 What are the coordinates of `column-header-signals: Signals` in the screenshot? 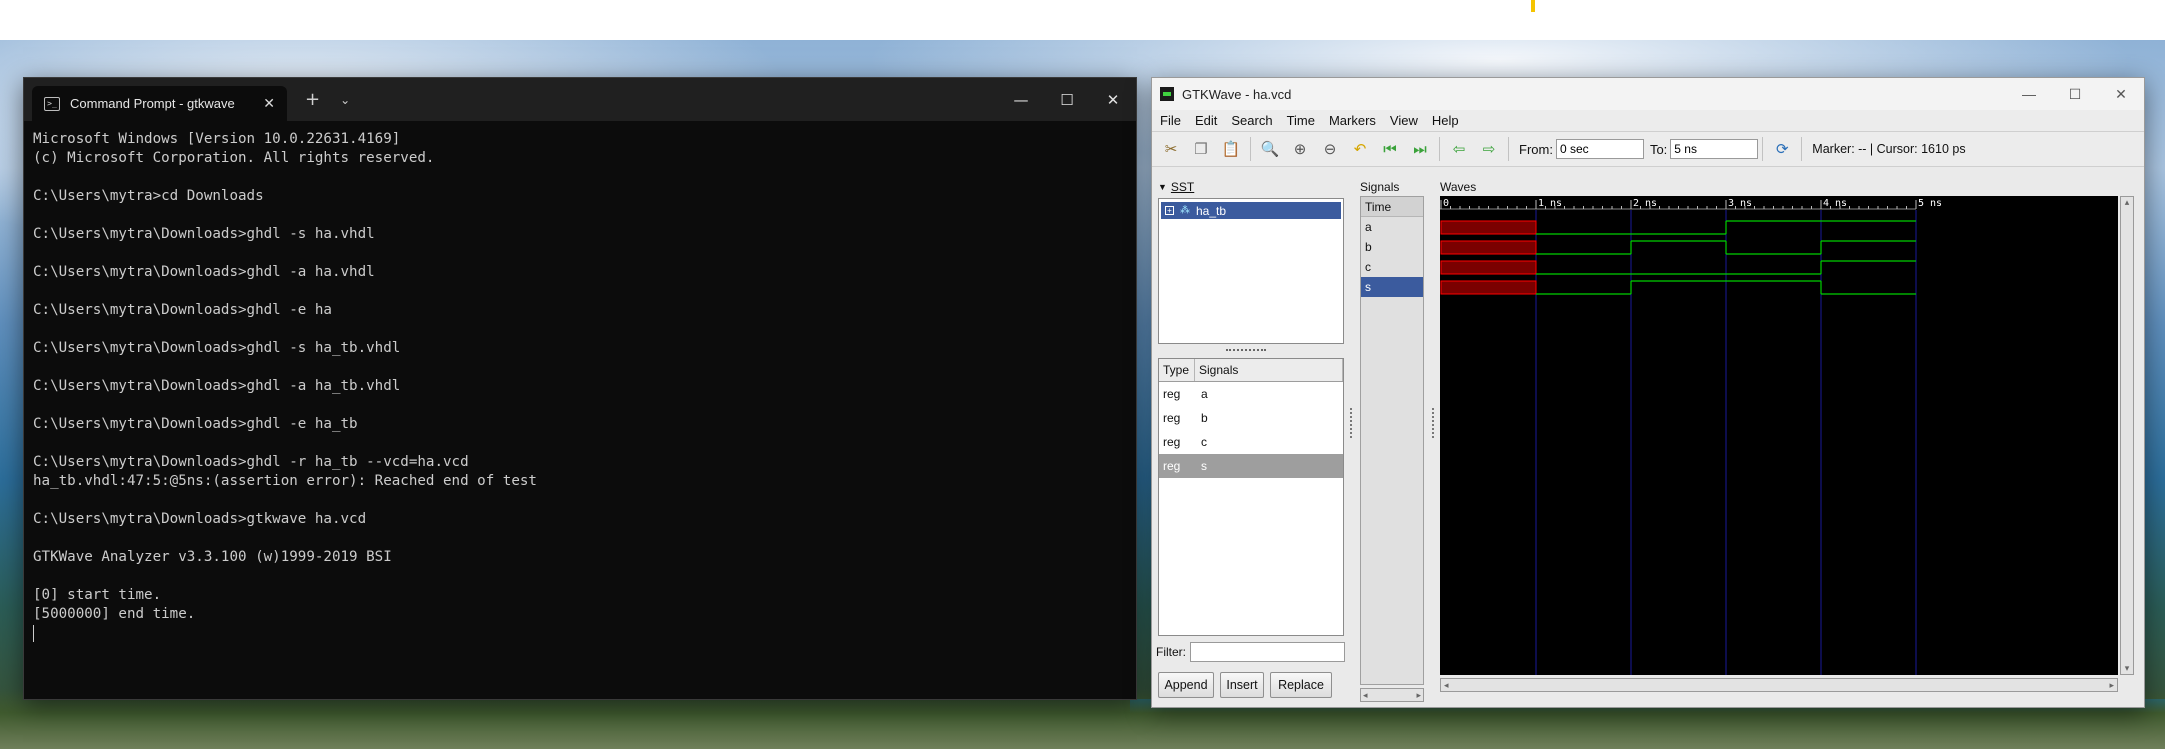 It's located at (1269, 370).